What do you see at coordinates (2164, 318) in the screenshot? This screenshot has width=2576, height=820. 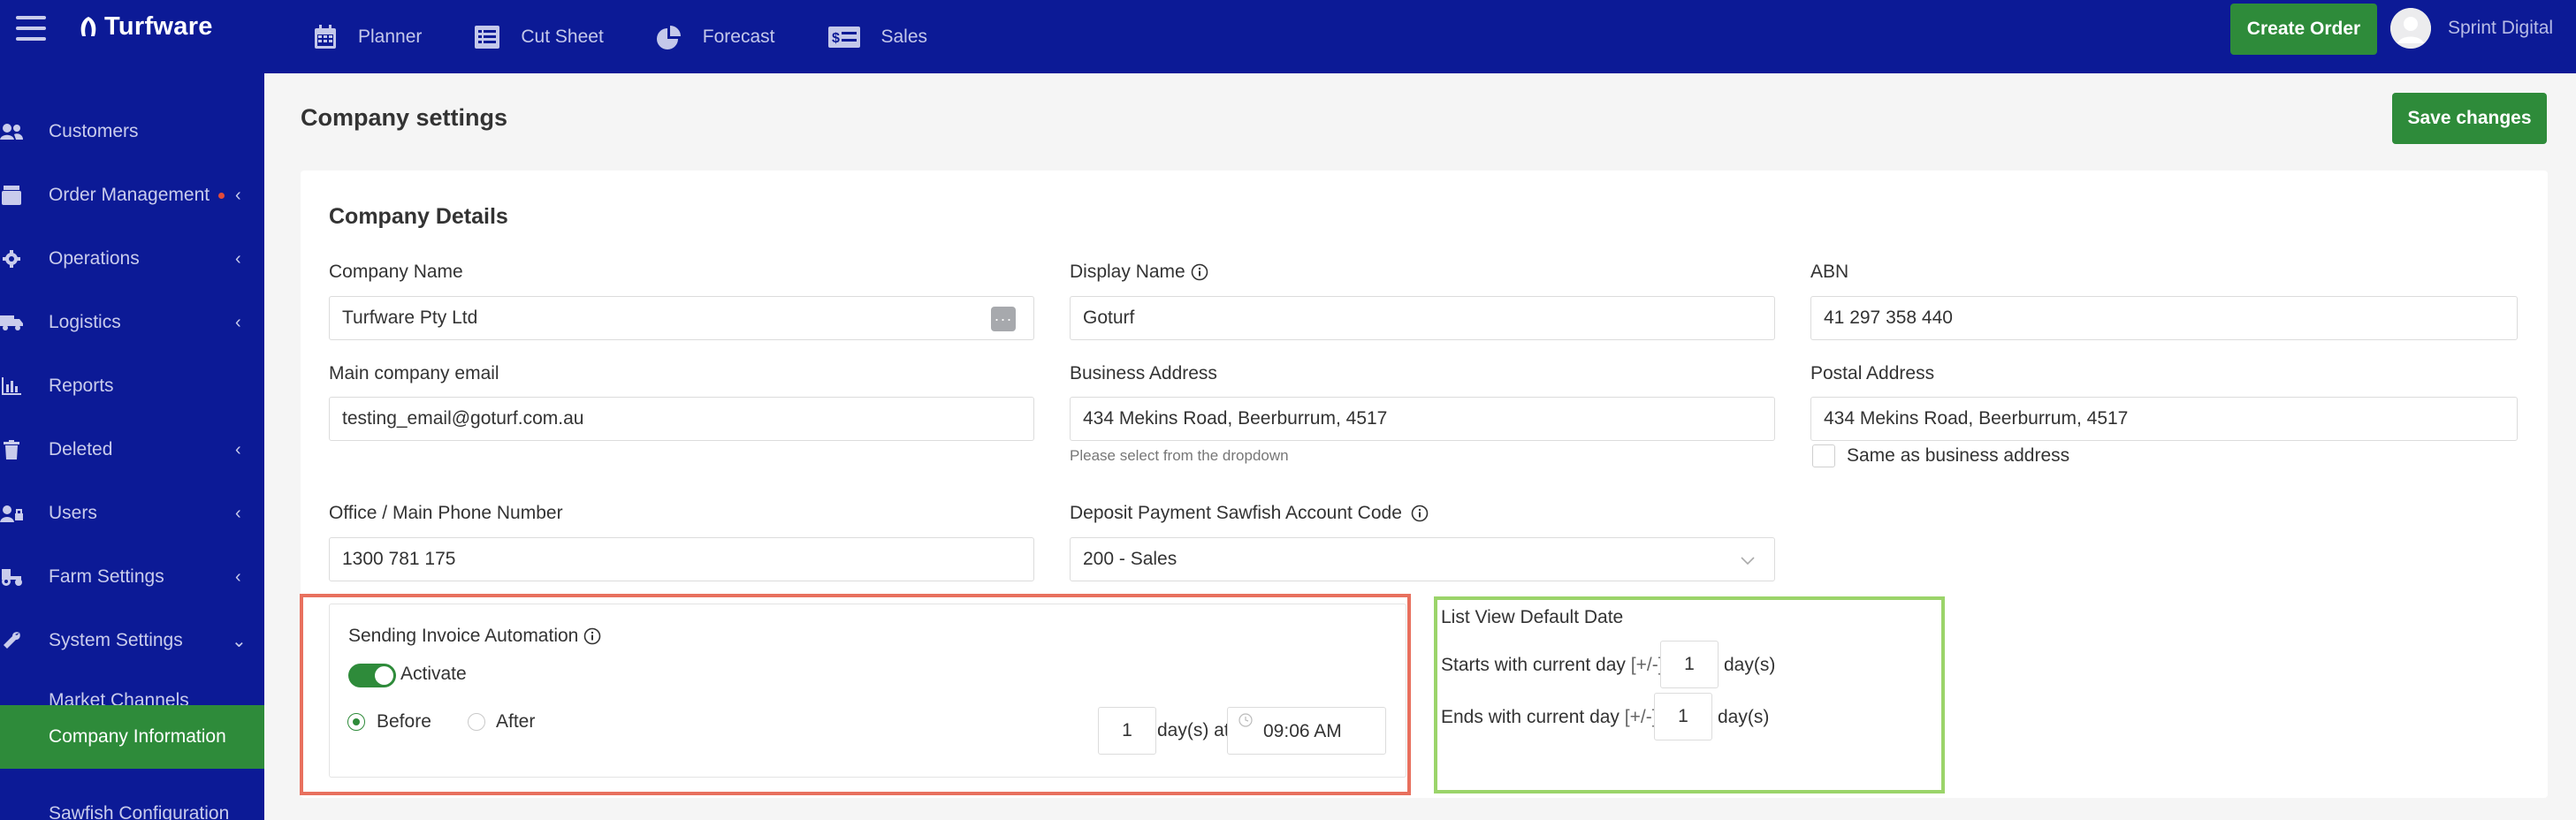 I see `abn-input: 41 297 358 440` at bounding box center [2164, 318].